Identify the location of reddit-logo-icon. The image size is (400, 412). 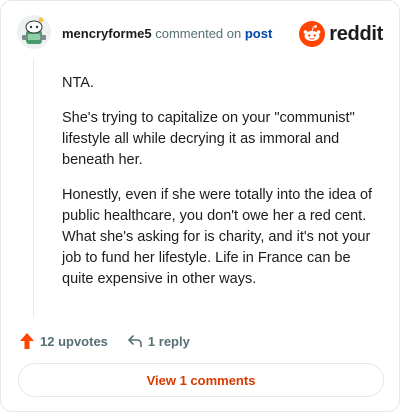
(312, 34).